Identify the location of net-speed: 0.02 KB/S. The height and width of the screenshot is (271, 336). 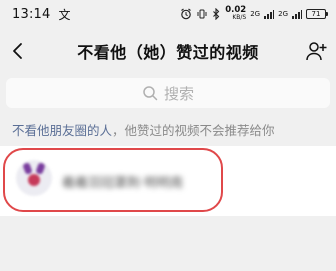
(235, 14).